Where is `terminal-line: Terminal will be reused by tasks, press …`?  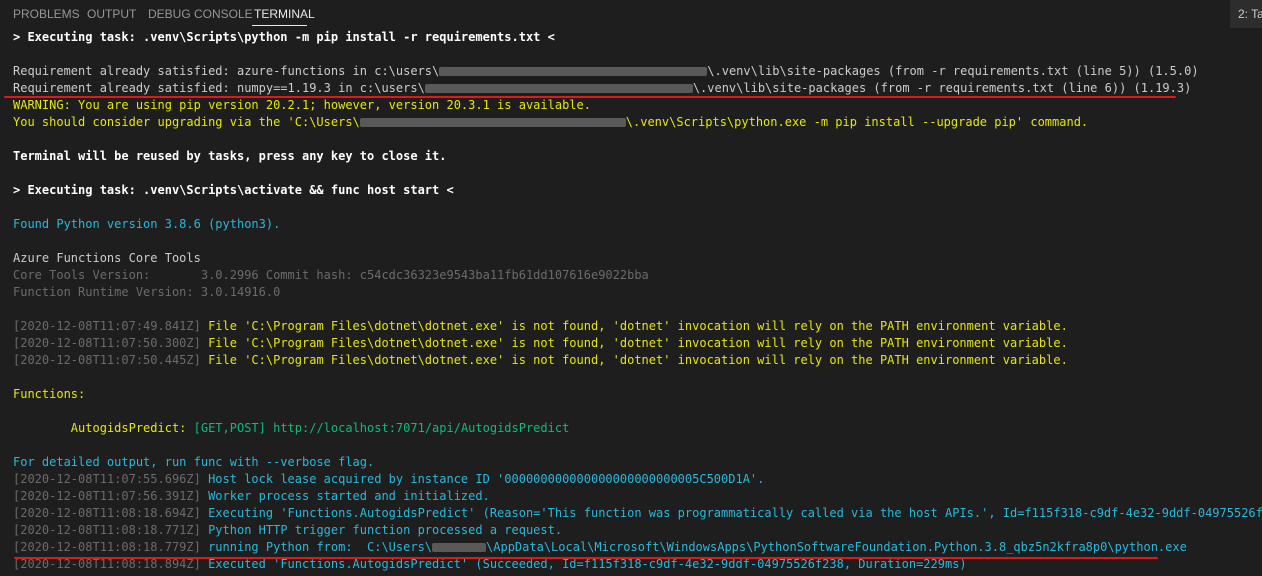 terminal-line: Terminal will be reused by tasks, press … is located at coordinates (230, 156).